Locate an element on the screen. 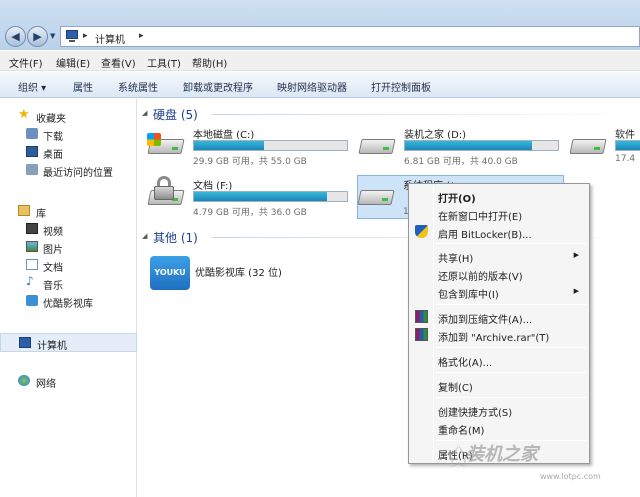  menu-help: 帮助(H) is located at coordinates (209, 62).